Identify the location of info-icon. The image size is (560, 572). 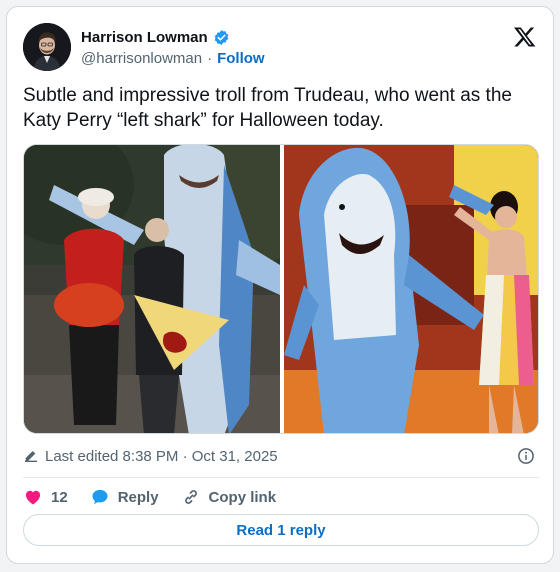
(526, 456).